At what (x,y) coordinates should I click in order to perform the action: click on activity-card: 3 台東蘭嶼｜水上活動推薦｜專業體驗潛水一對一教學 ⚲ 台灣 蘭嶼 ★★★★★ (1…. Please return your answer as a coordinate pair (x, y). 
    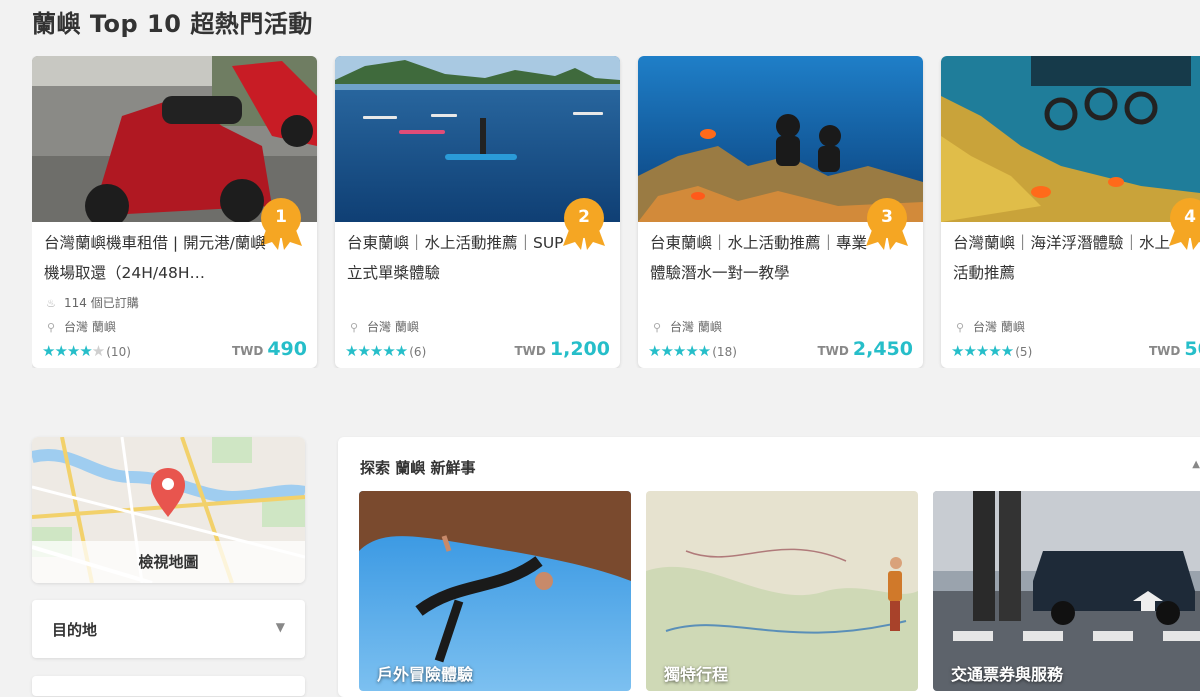
    Looking at the image, I should click on (780, 212).